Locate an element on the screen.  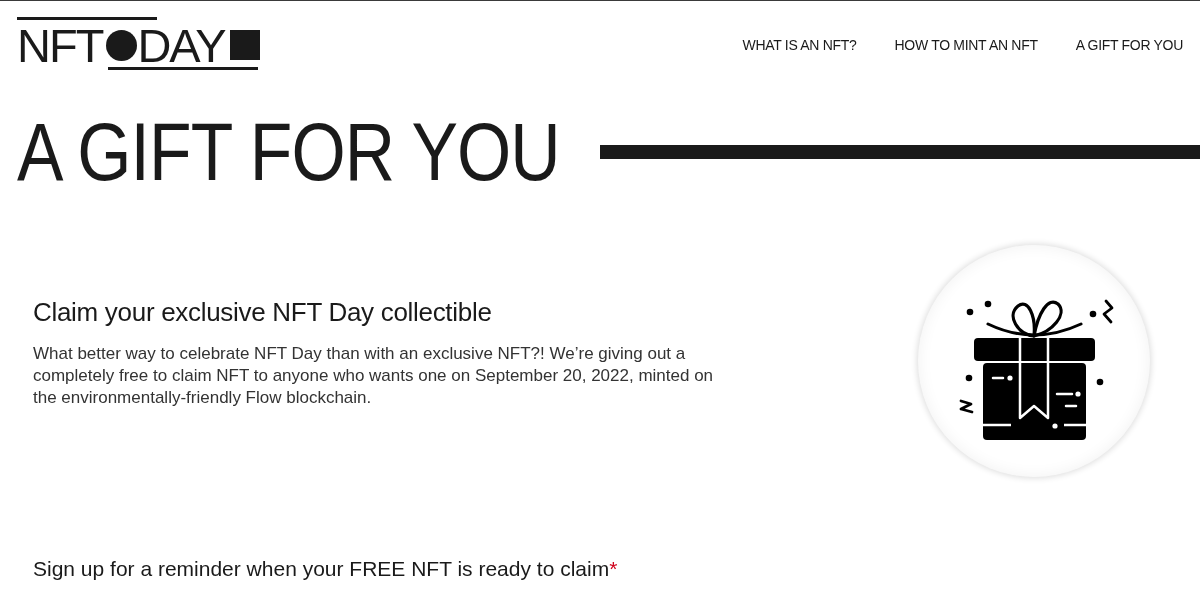
nav-link: HOW TO MINT AN NFT is located at coordinates (966, 45).